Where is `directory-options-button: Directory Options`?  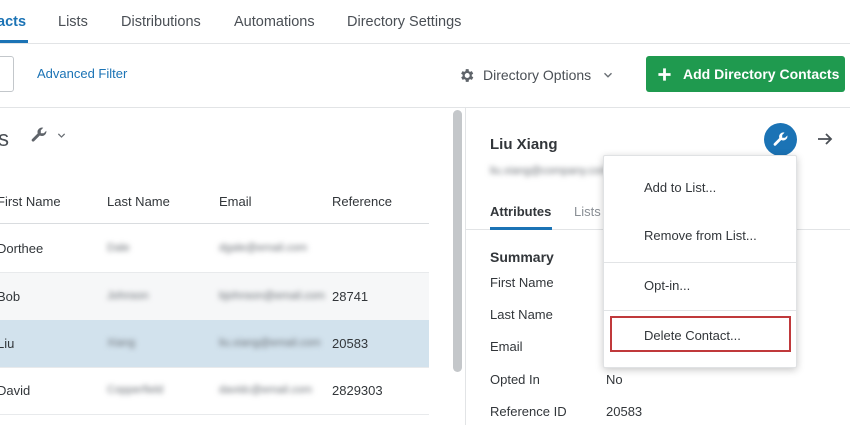 directory-options-button: Directory Options is located at coordinates (535, 75).